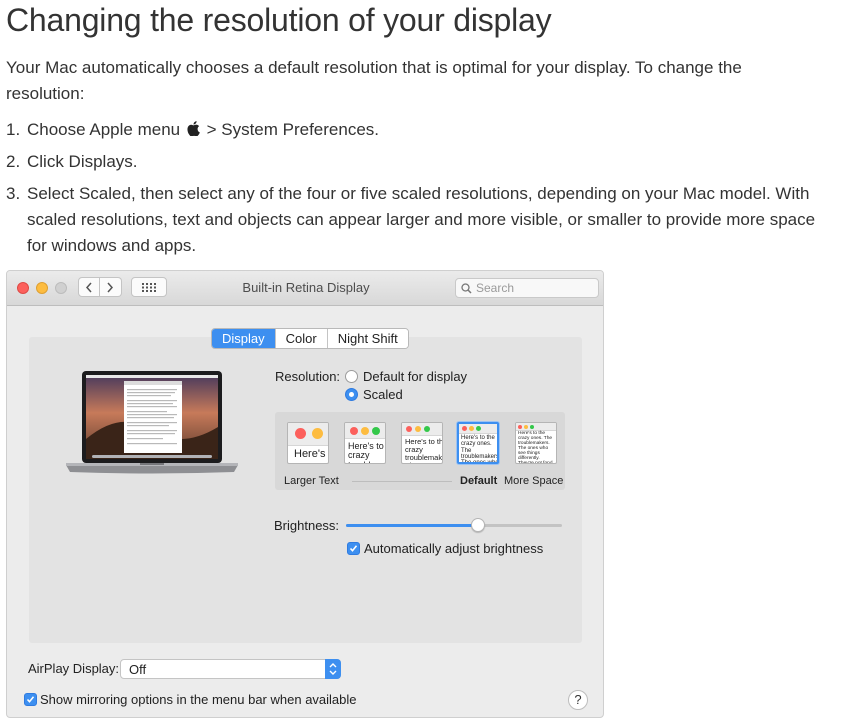 This screenshot has height=727, width=845. Describe the element at coordinates (82, 161) in the screenshot. I see `step-text: Click Displays.` at that location.